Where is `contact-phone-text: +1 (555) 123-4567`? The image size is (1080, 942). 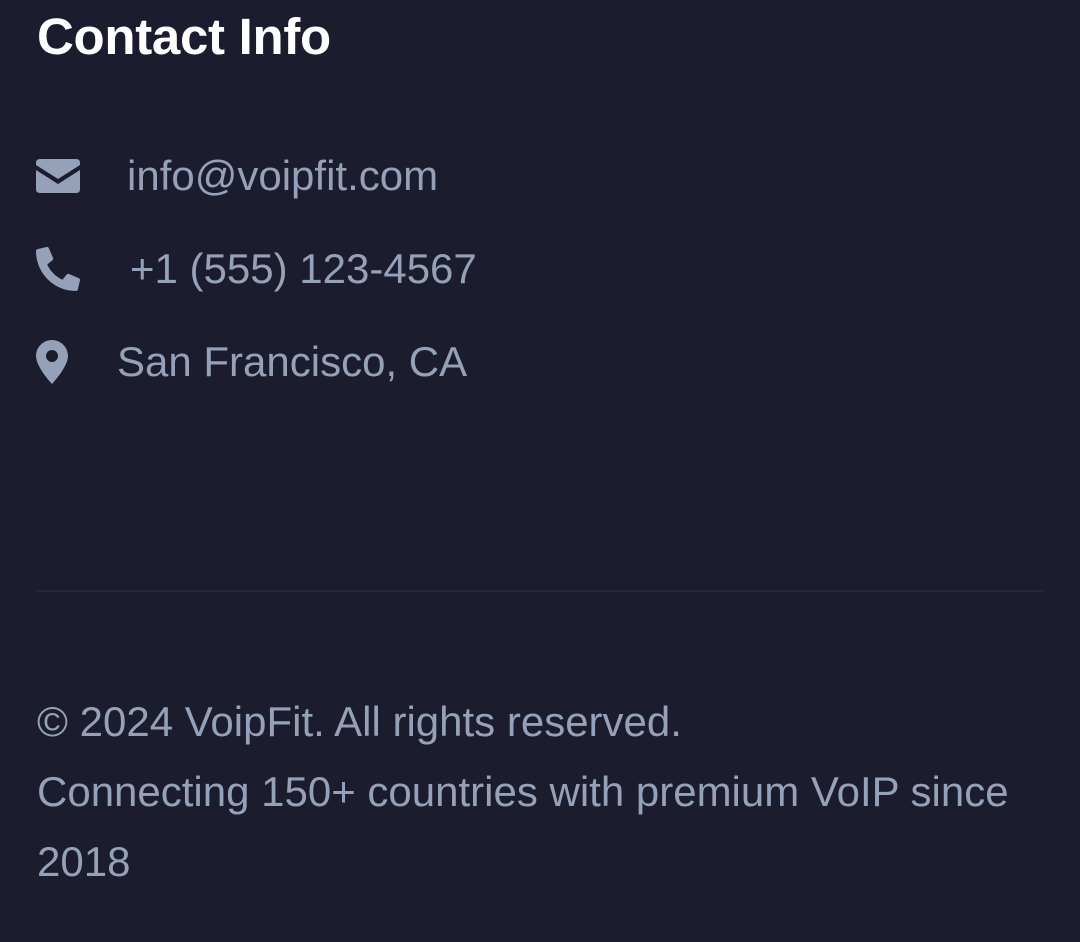 contact-phone-text: +1 (555) 123-4567 is located at coordinates (303, 268).